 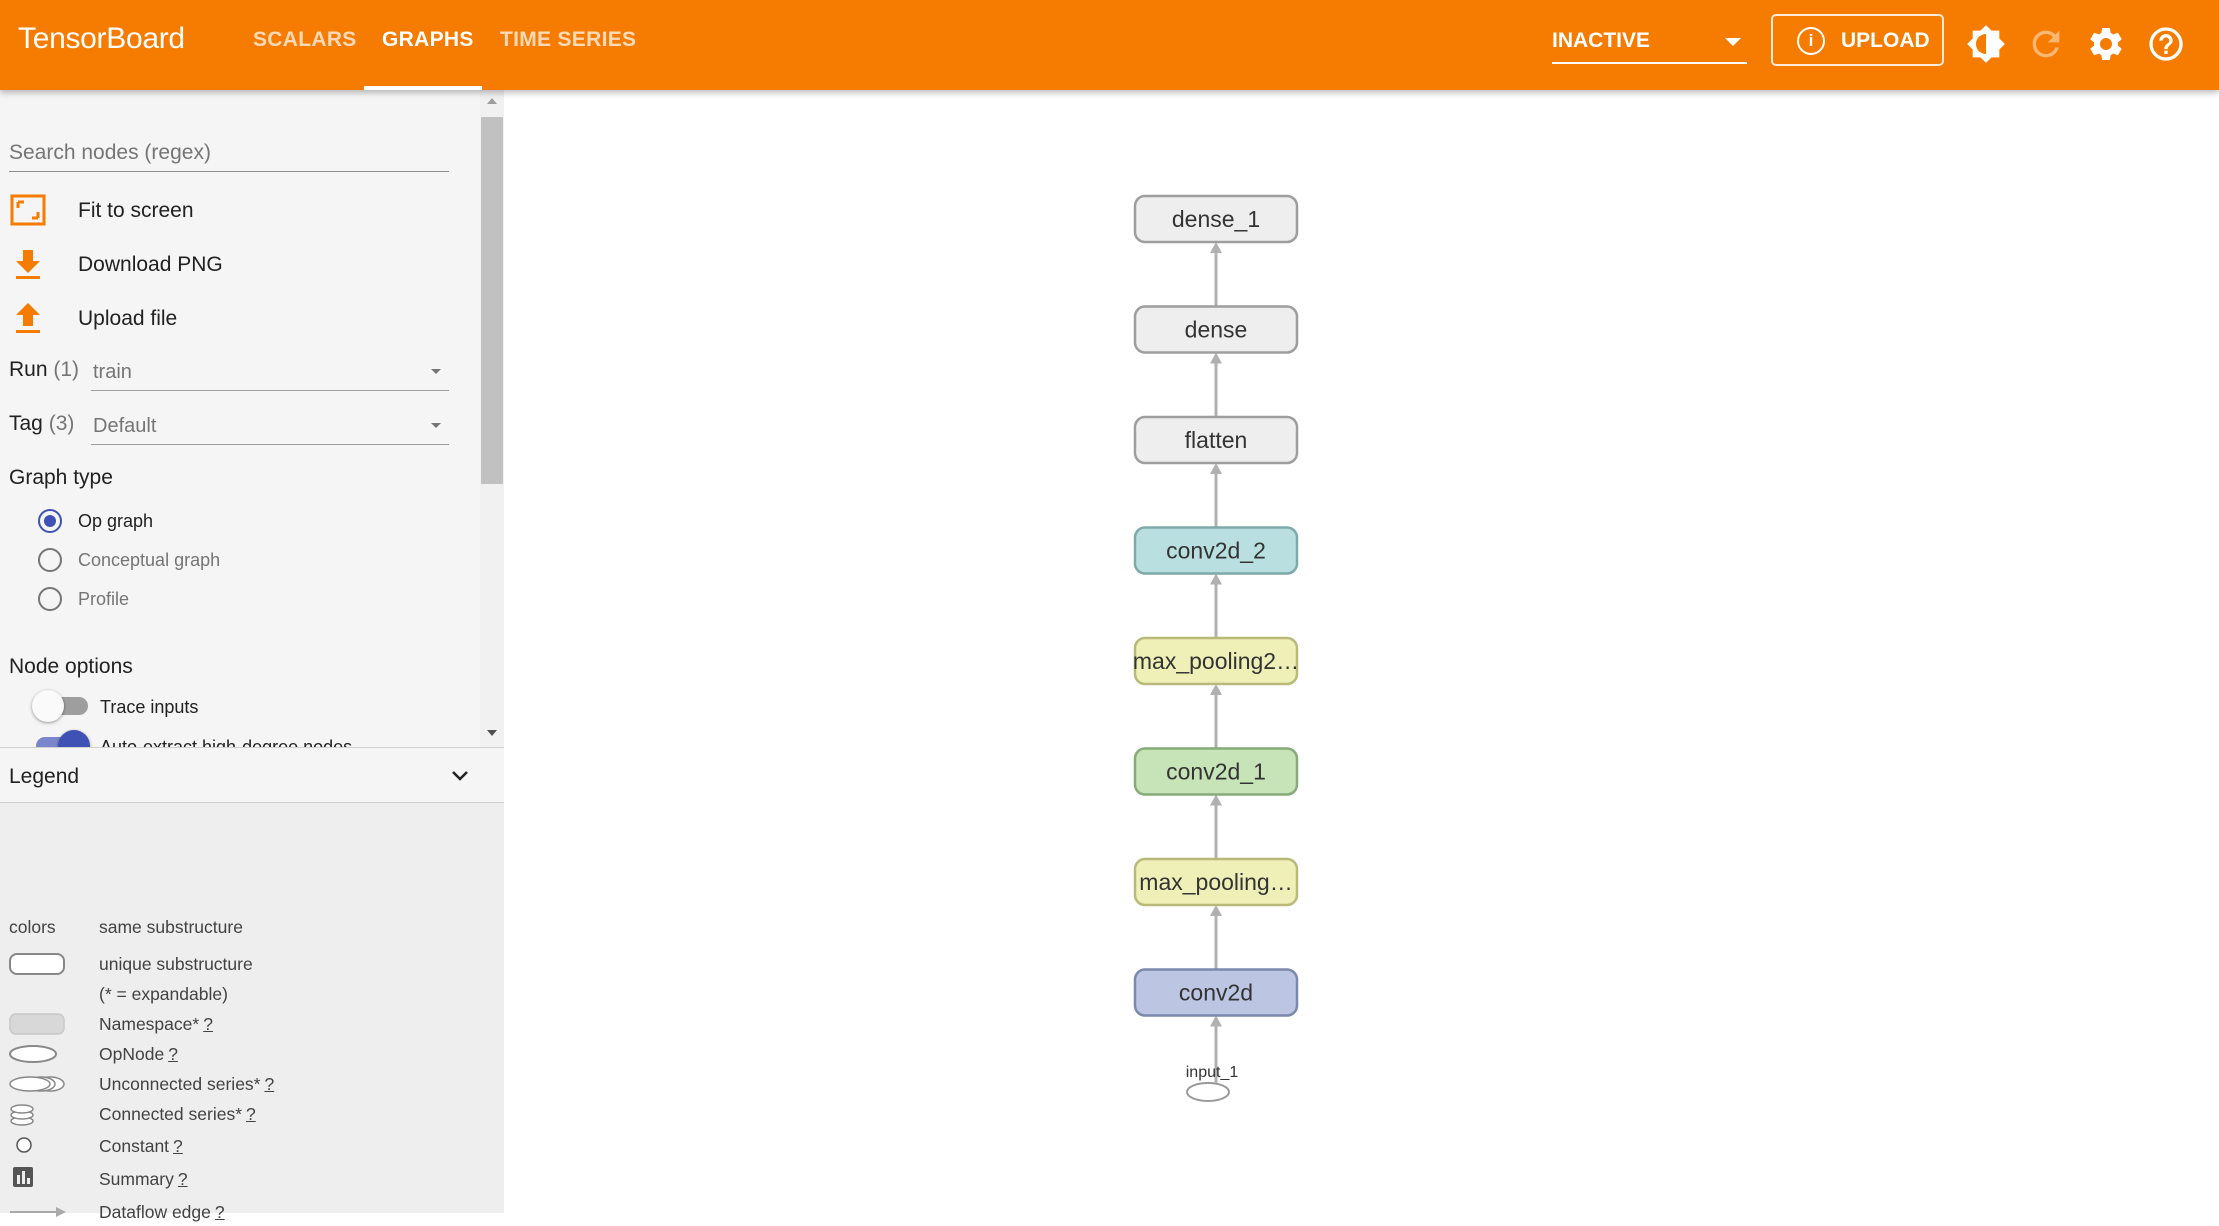 What do you see at coordinates (1216, 440) in the screenshot?
I see `graph-node: flatten` at bounding box center [1216, 440].